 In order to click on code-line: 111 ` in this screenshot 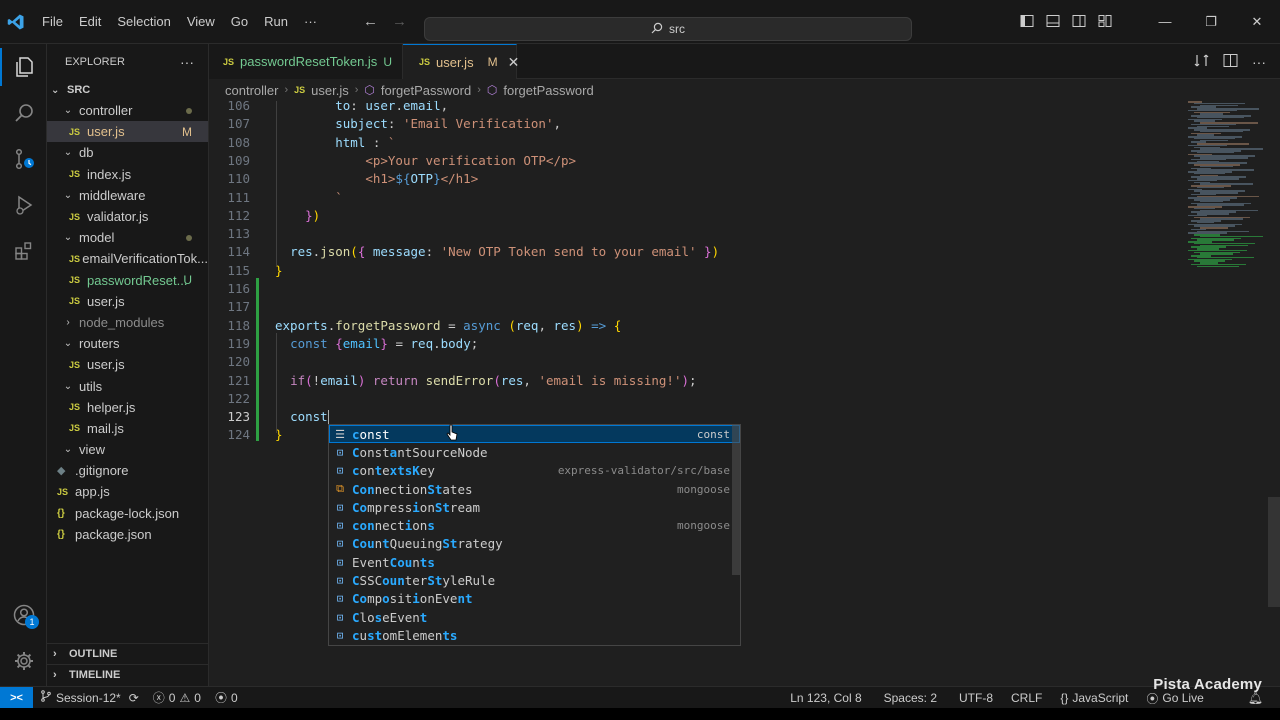, I will do `click(709, 198)`.